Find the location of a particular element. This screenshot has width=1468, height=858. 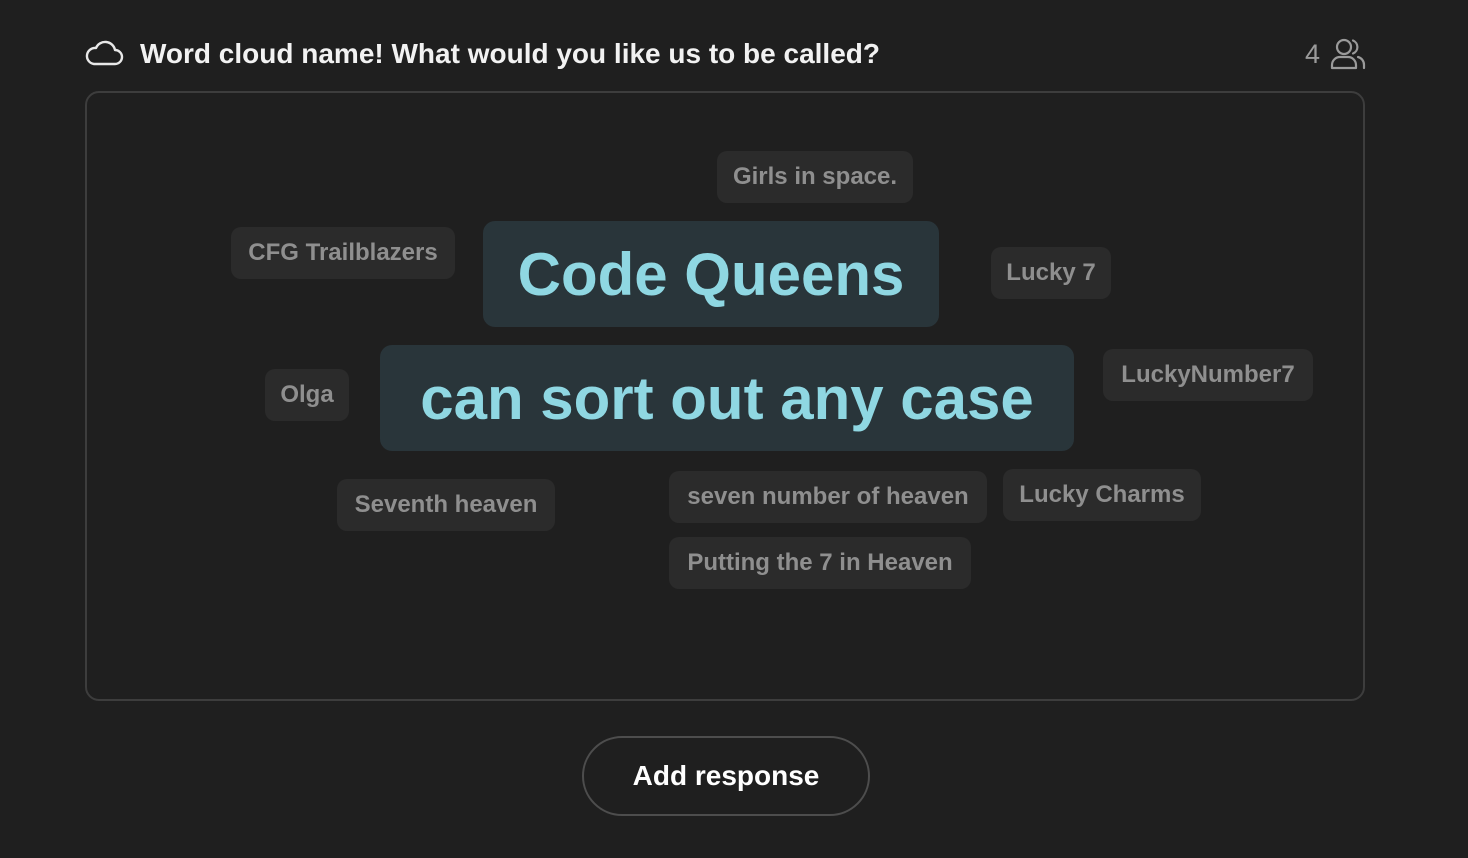

word-chip: Putting the 7 in Heaven is located at coordinates (820, 563).